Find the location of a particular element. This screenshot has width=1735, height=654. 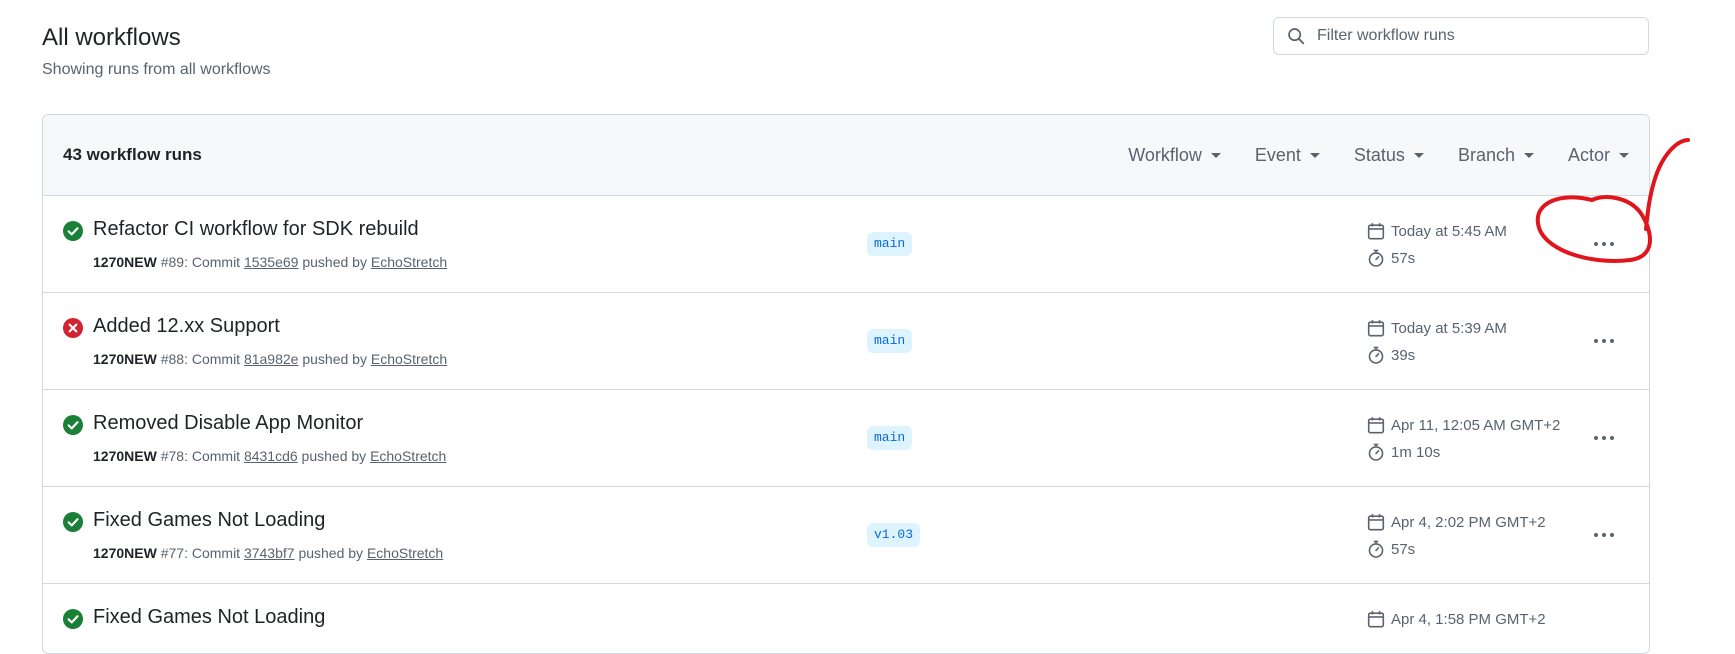

filter-branch-dropdown: Branch is located at coordinates (1496, 155).